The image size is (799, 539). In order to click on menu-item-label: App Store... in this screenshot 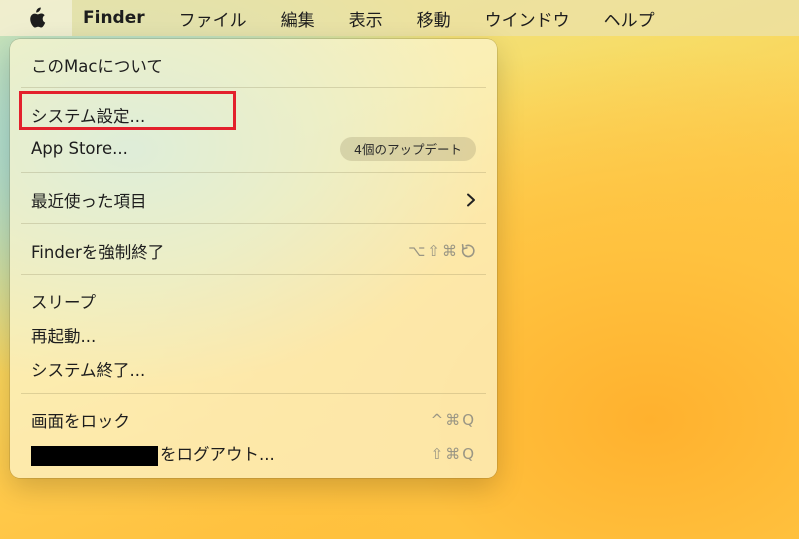, I will do `click(79, 148)`.